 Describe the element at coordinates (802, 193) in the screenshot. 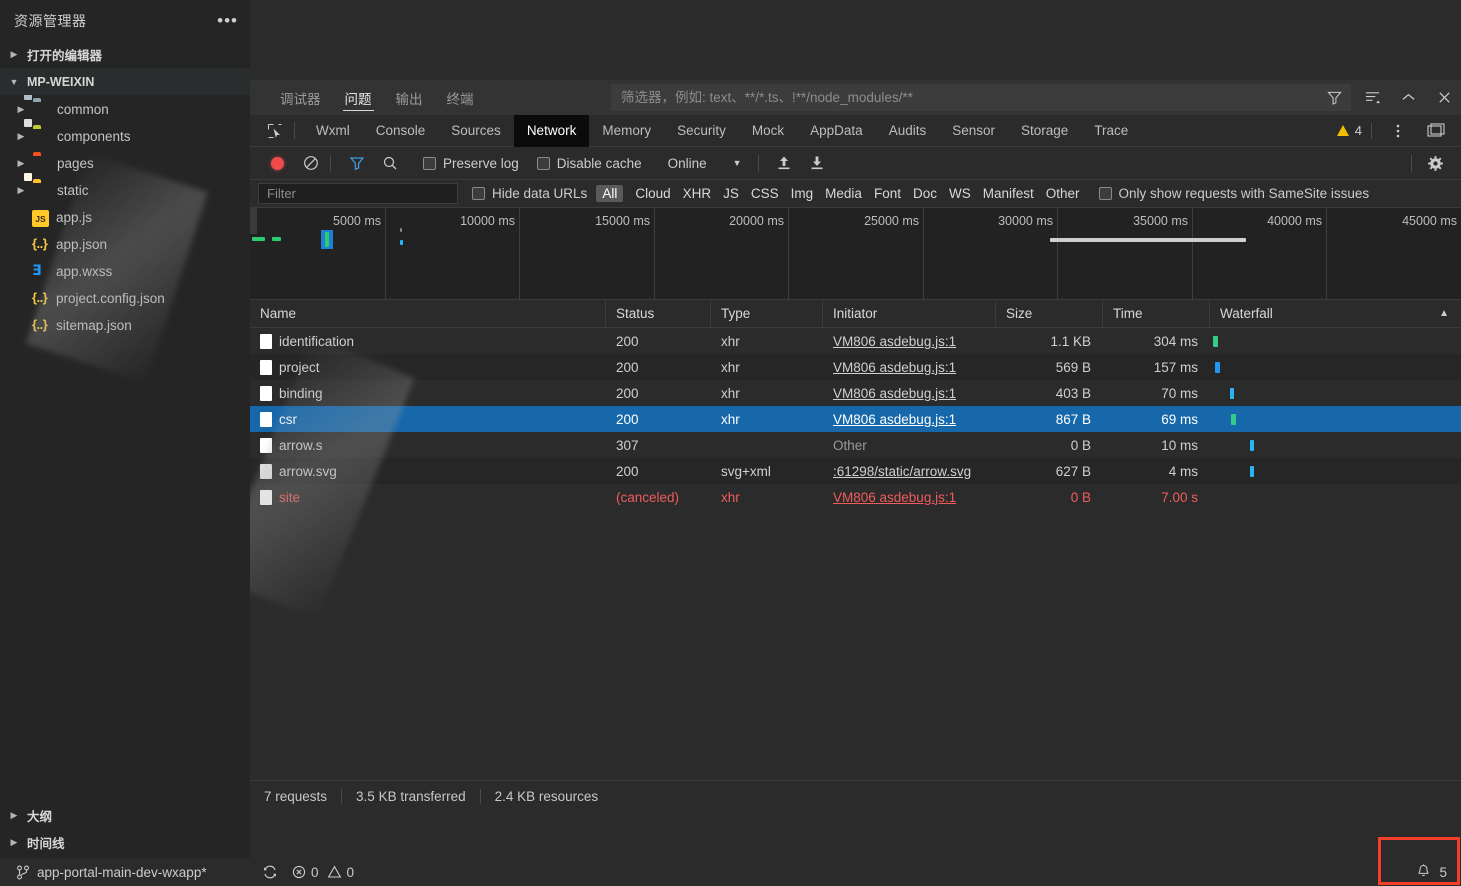

I see `resource-type-img: Img` at that location.